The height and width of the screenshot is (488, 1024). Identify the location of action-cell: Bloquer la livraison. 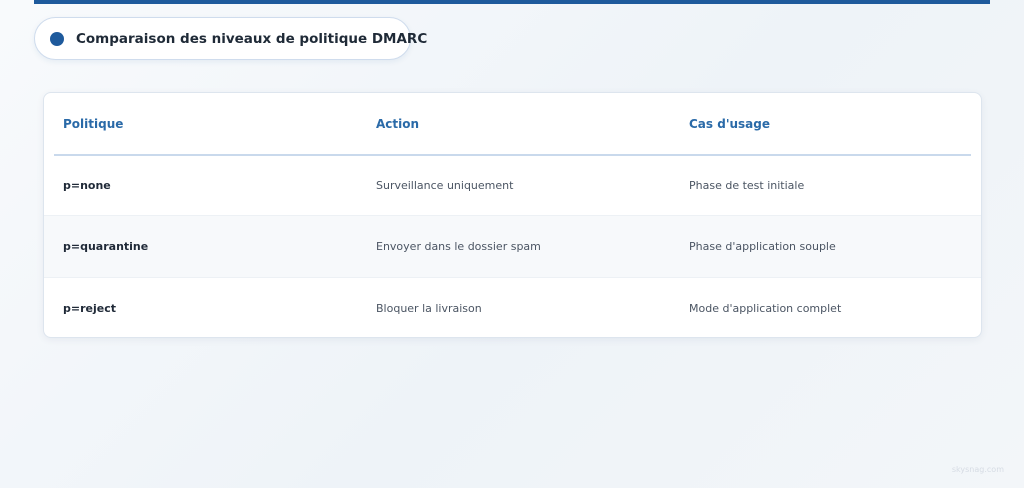
(429, 308).